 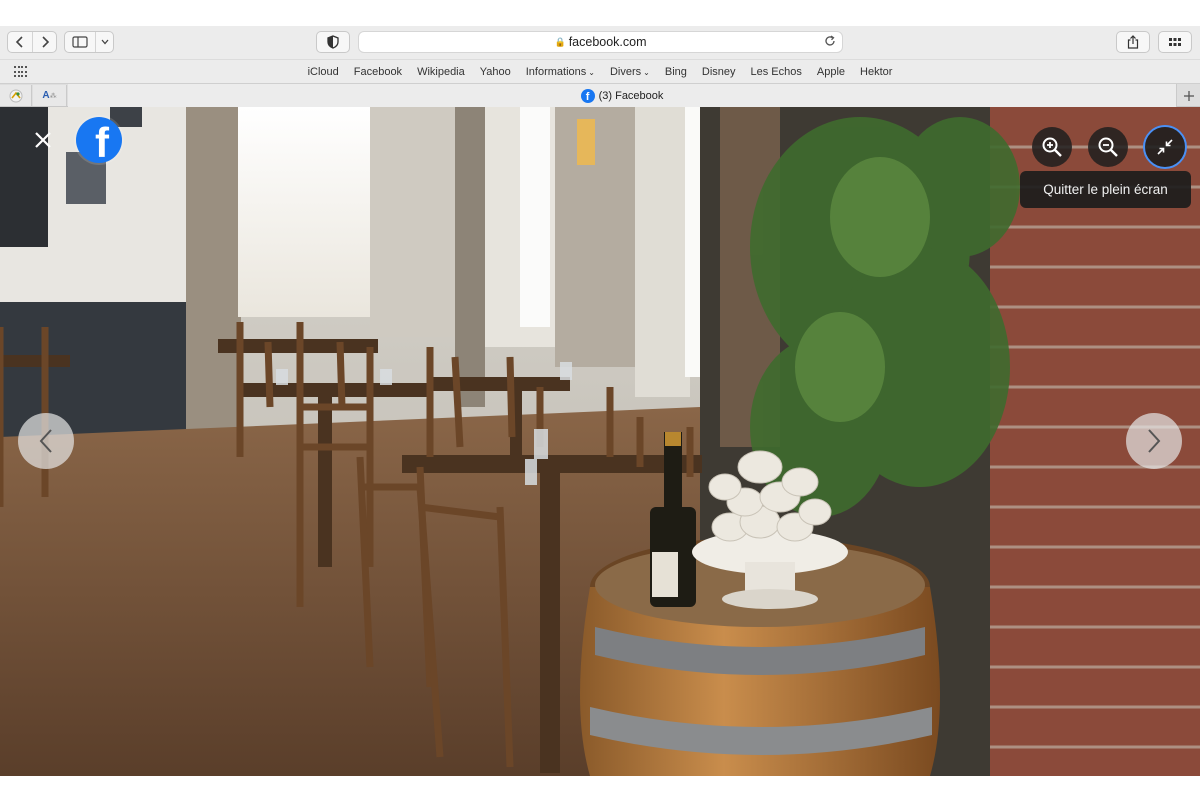 I want to click on shield-icon, so click(x=333, y=42).